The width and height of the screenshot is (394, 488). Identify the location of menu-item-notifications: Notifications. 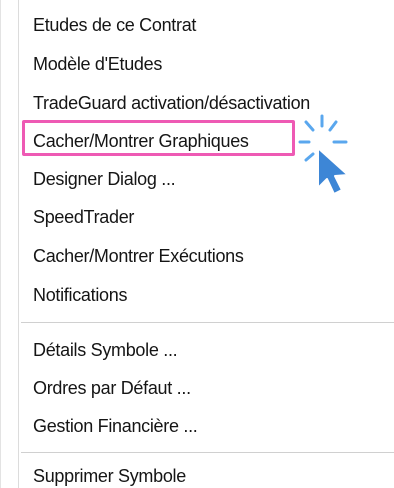
(80, 295).